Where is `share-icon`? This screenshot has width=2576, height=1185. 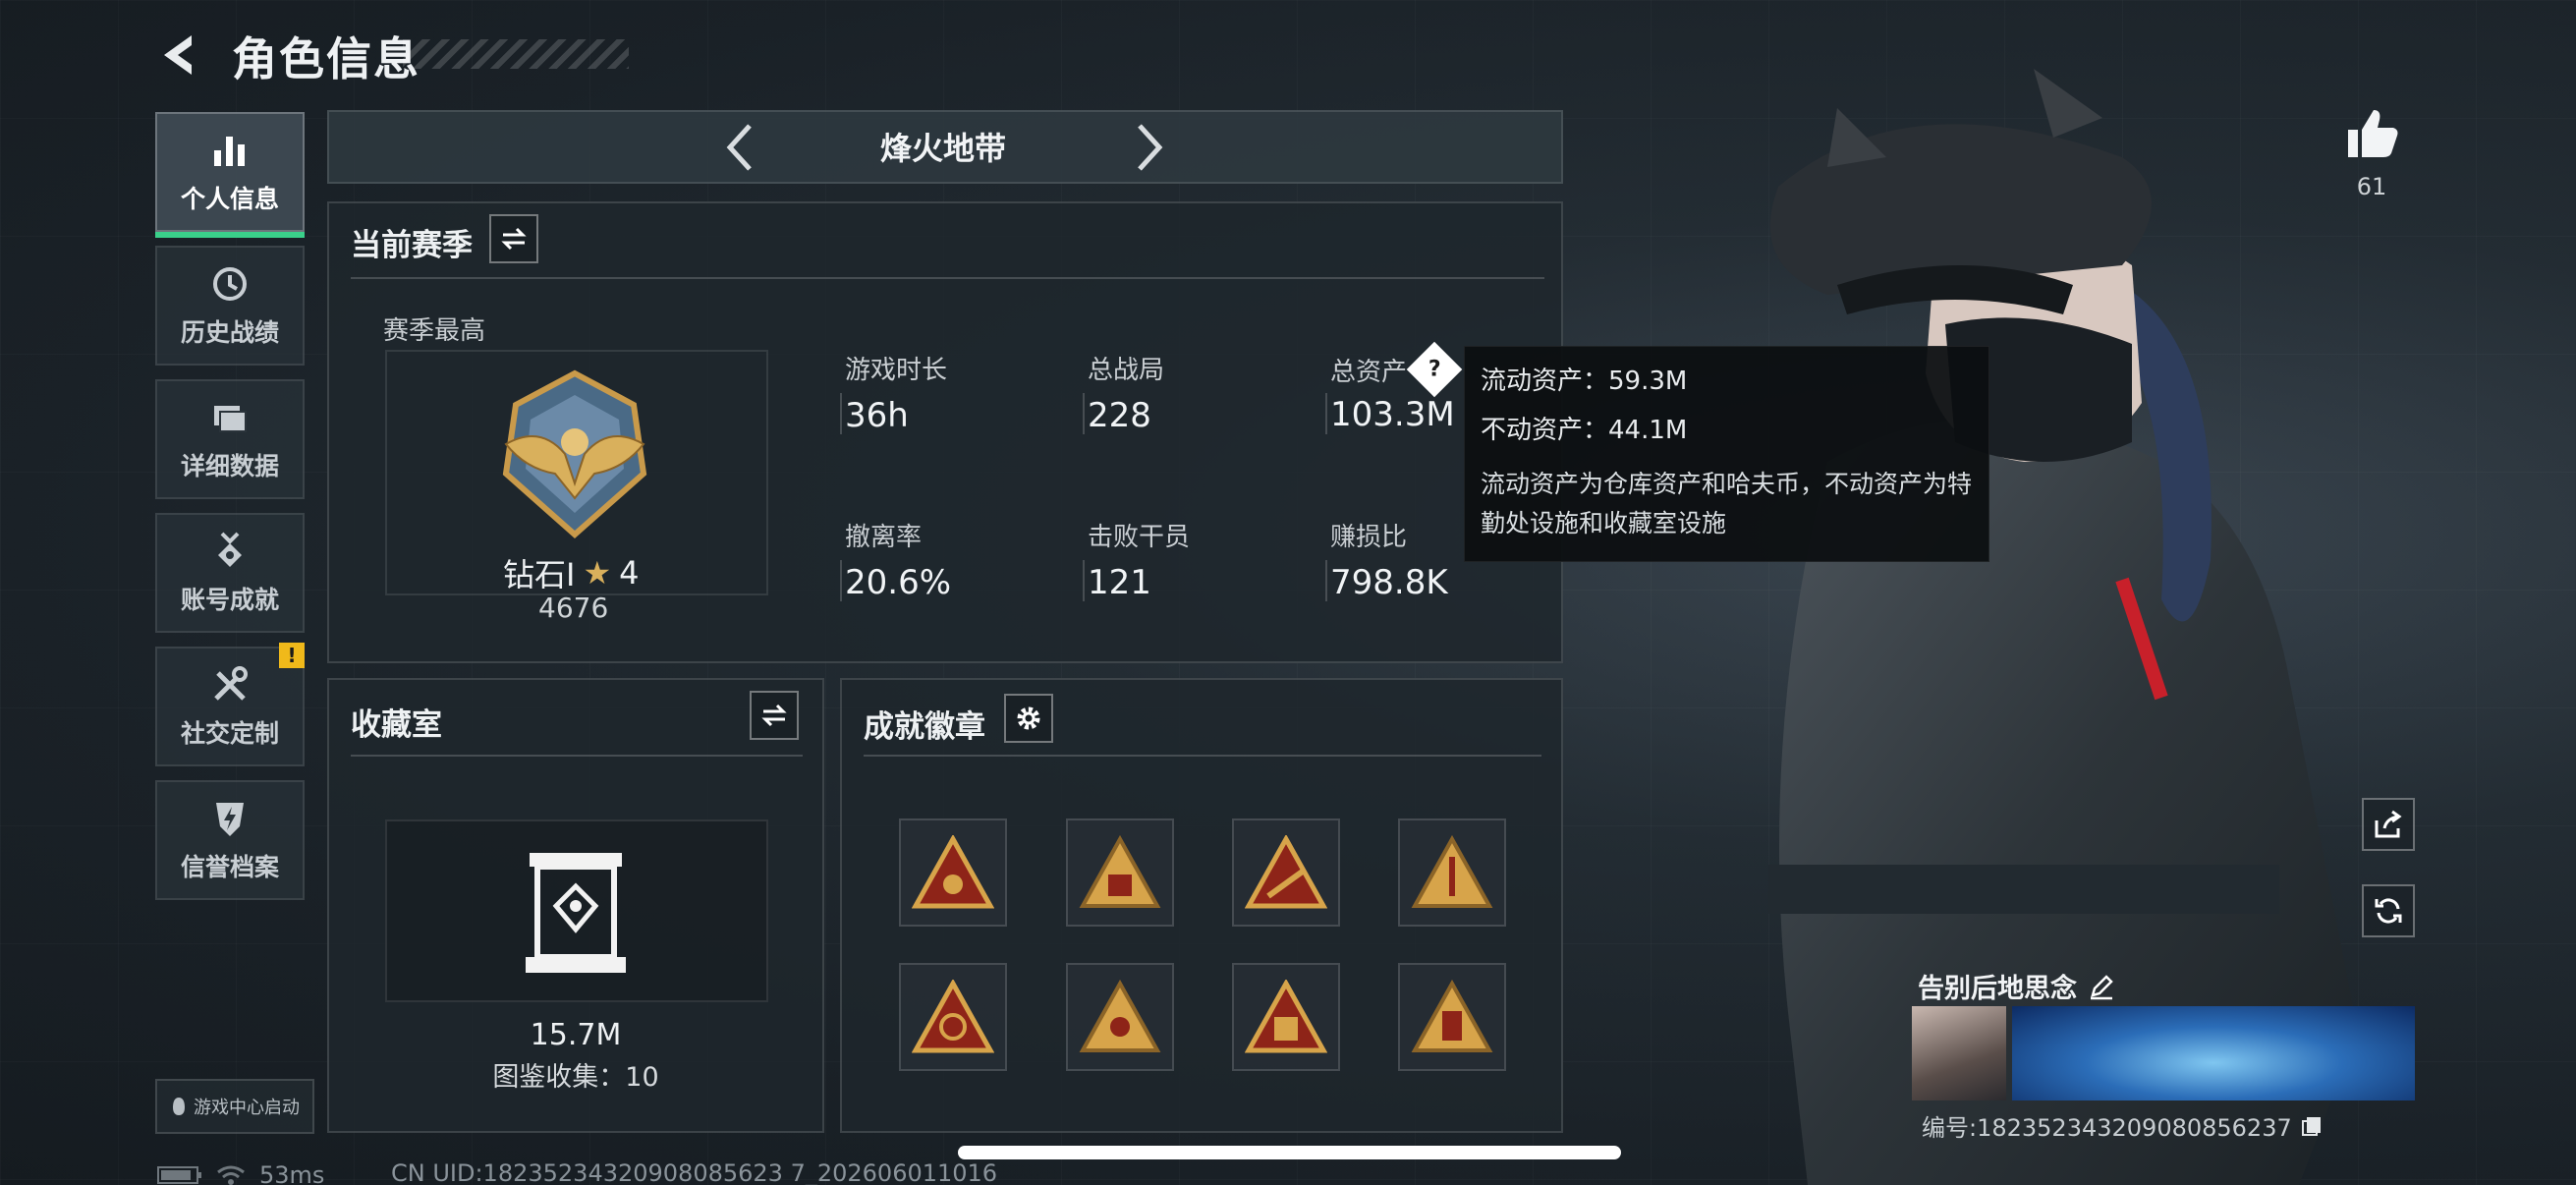
share-icon is located at coordinates (2388, 824).